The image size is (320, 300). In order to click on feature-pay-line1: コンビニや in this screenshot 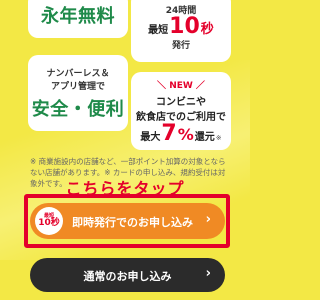, I will do `click(181, 102)`.